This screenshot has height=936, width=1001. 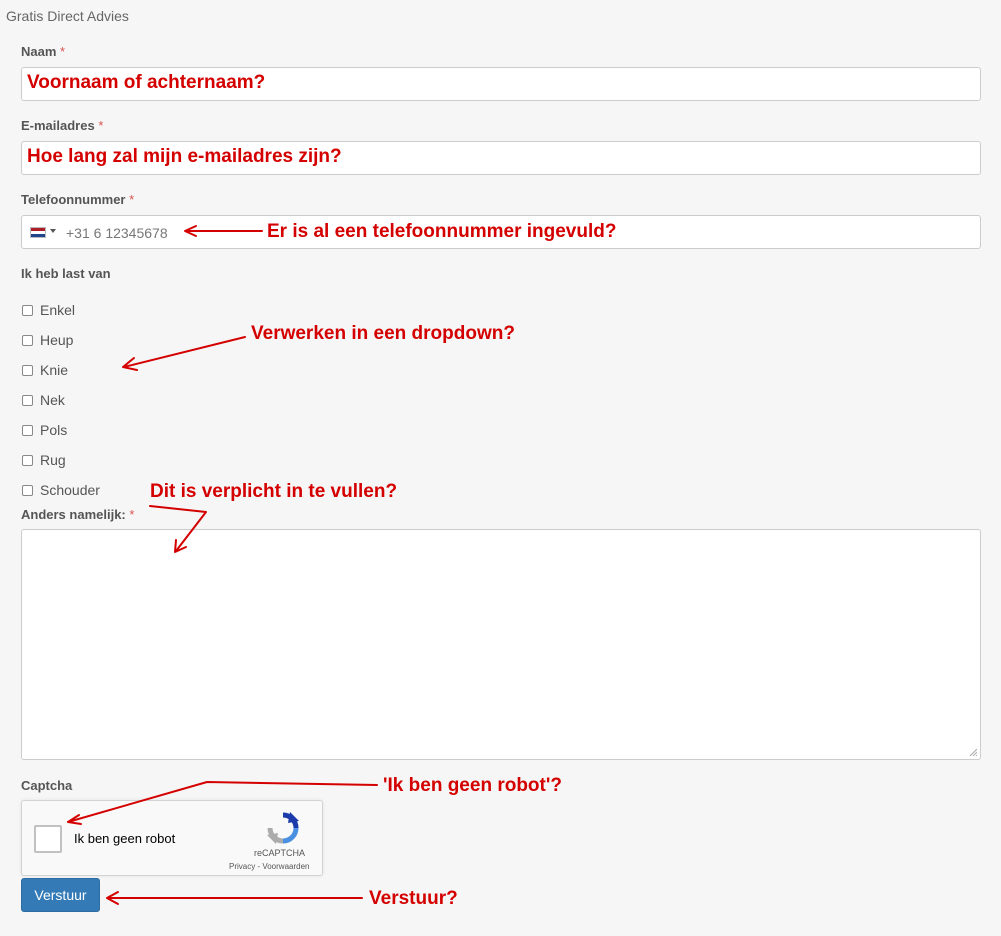 What do you see at coordinates (48, 839) in the screenshot?
I see `recaptcha-checkbox` at bounding box center [48, 839].